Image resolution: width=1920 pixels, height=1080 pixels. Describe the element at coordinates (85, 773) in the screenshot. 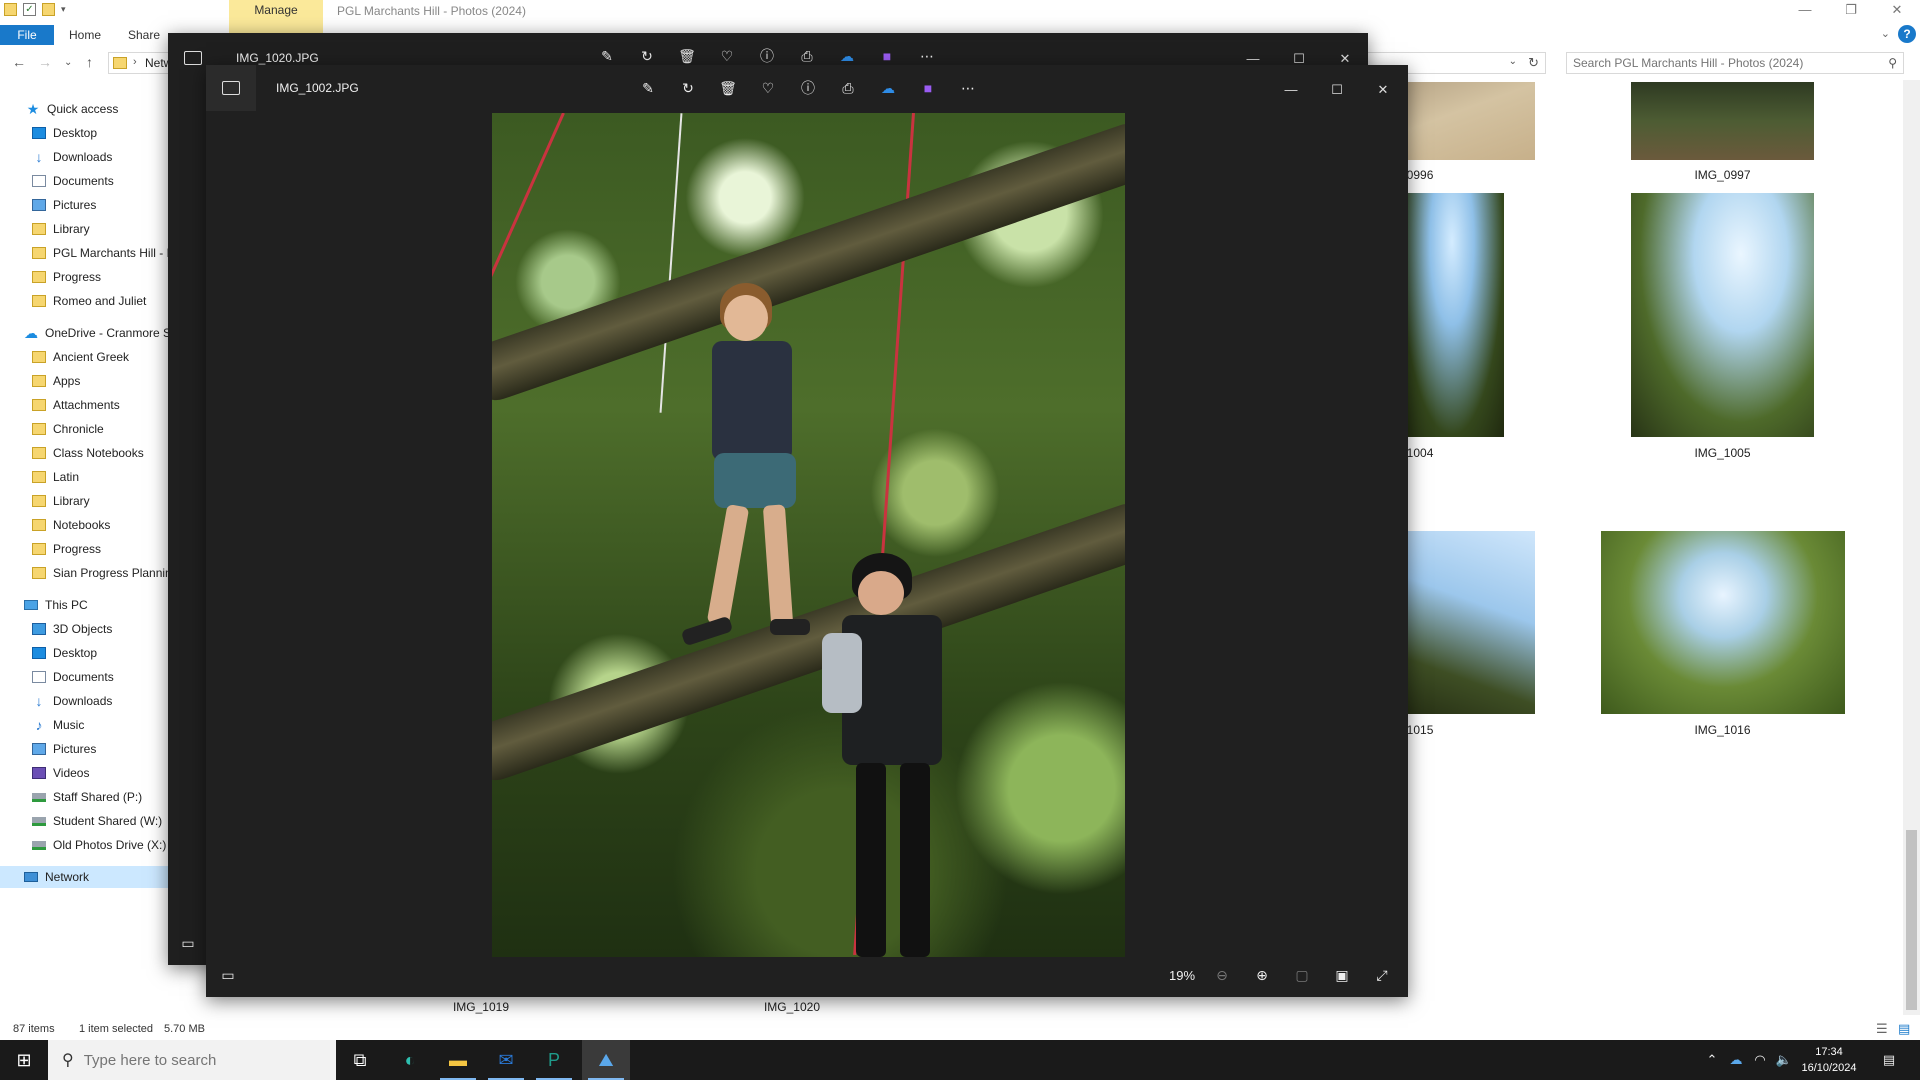

I see `nav-item-videos: Videos` at that location.